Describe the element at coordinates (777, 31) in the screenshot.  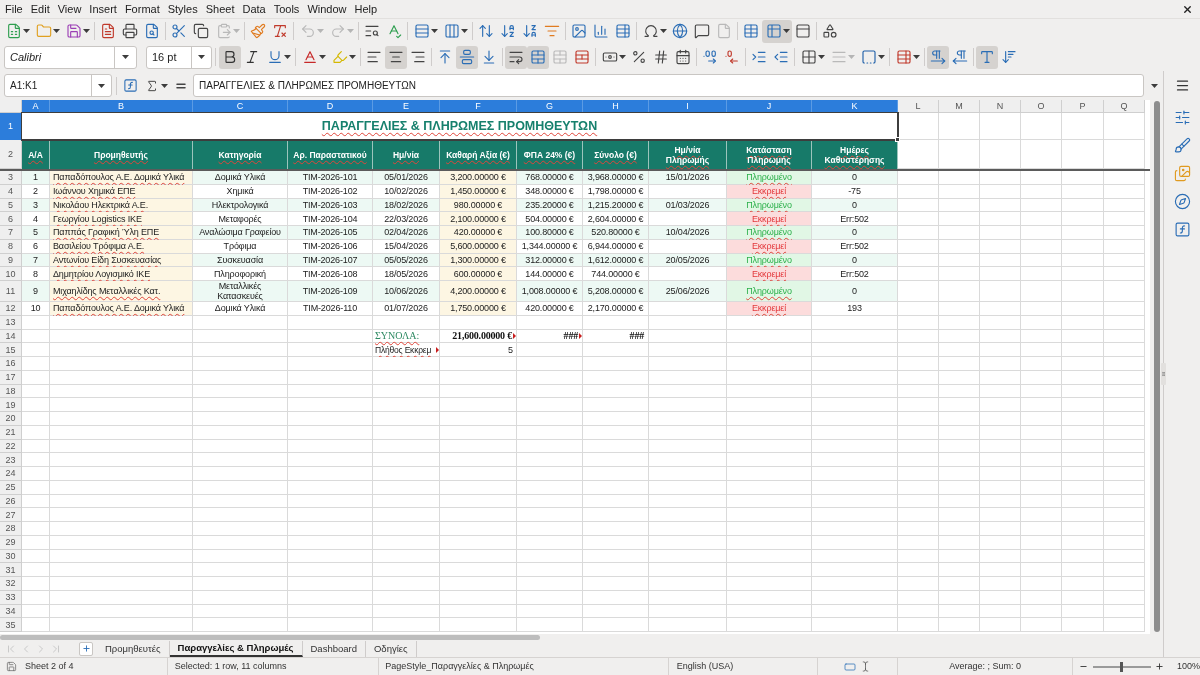
I see `freeze-button` at that location.